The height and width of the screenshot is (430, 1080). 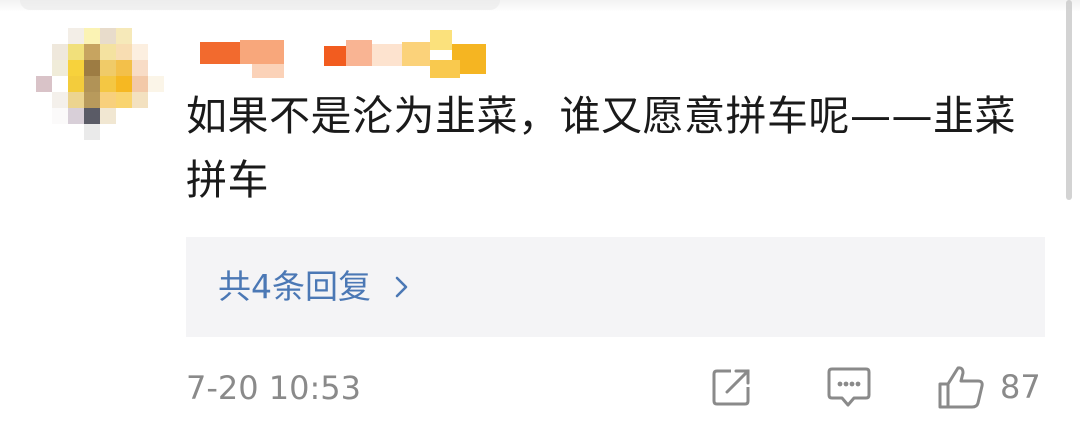 I want to click on top-edge-shadow, so click(x=540, y=6).